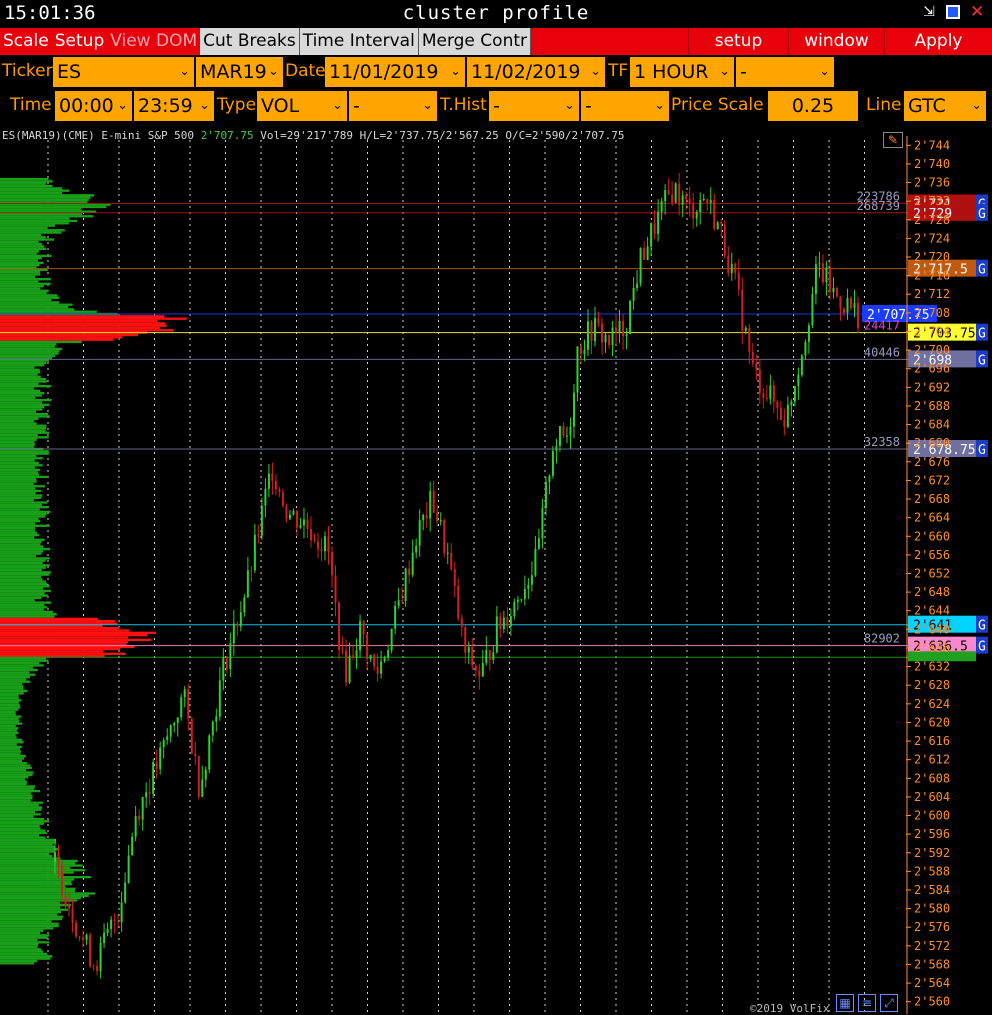 The width and height of the screenshot is (992, 1015). What do you see at coordinates (31, 105) in the screenshot?
I see `time-label: Time` at bounding box center [31, 105].